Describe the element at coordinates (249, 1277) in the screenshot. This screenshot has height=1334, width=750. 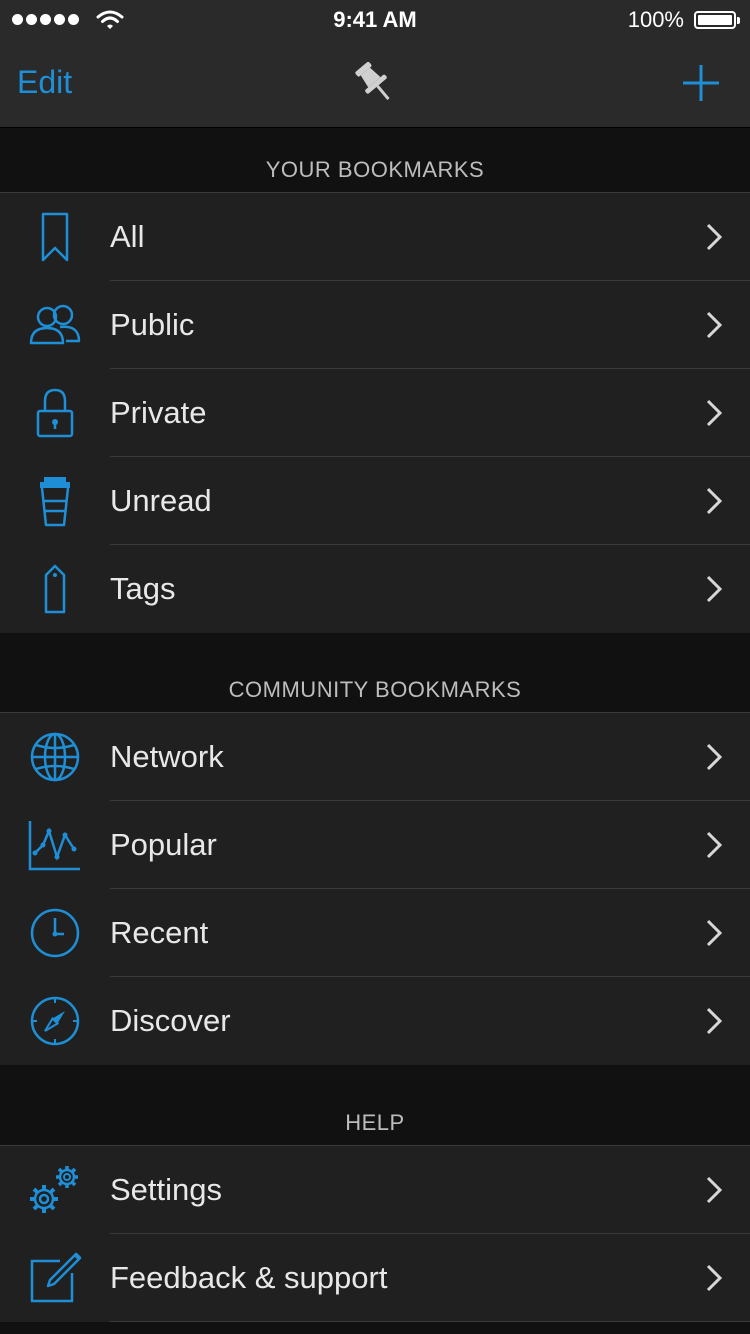
I see `row-label: Feedback & support` at that location.